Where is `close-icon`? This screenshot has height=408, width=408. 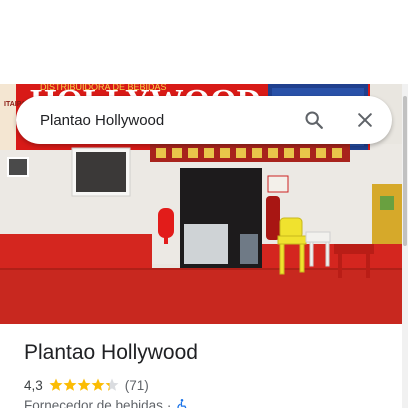
close-icon is located at coordinates (365, 120).